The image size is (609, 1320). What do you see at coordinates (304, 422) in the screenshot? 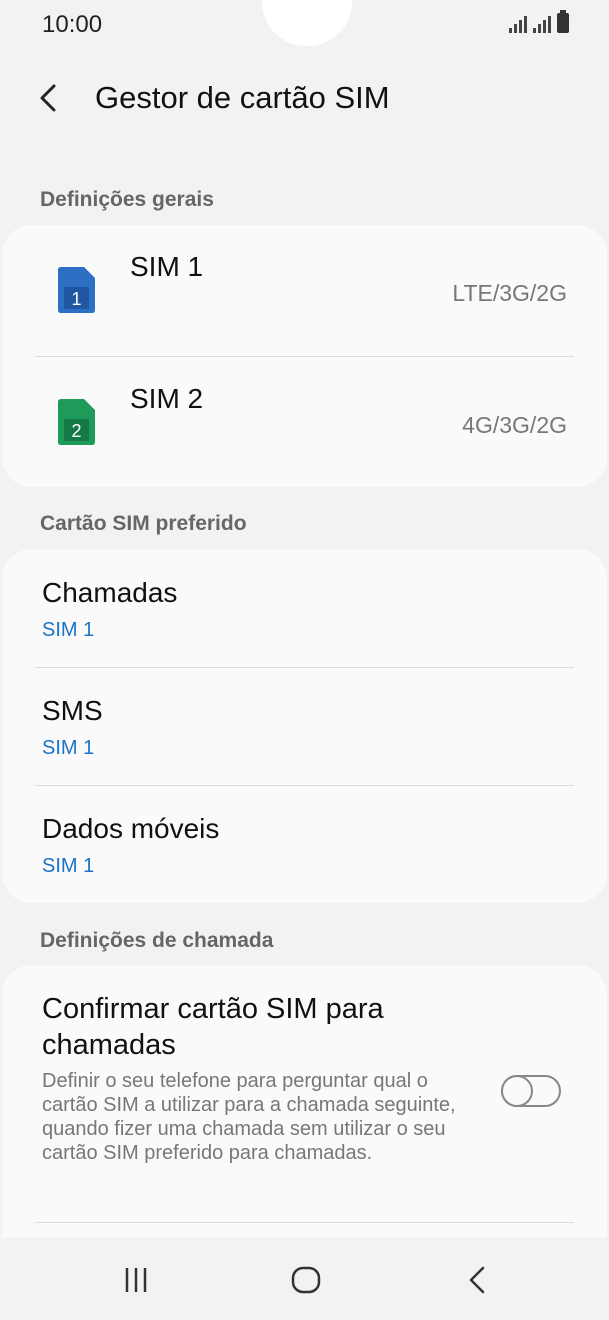
I see `sim-row-2: 2 SIM 2 4G/3G/2G` at bounding box center [304, 422].